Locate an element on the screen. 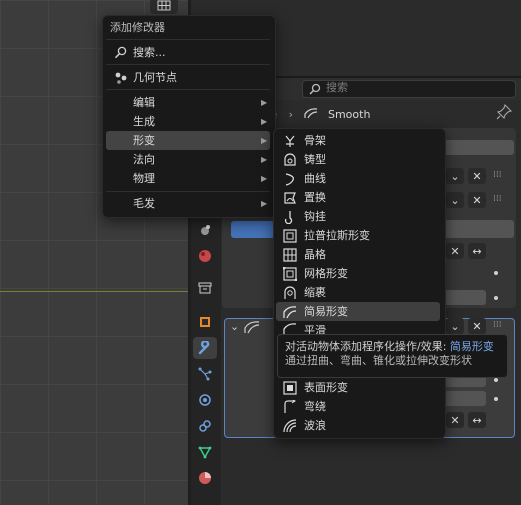  warp-icon is located at coordinates (290, 406).